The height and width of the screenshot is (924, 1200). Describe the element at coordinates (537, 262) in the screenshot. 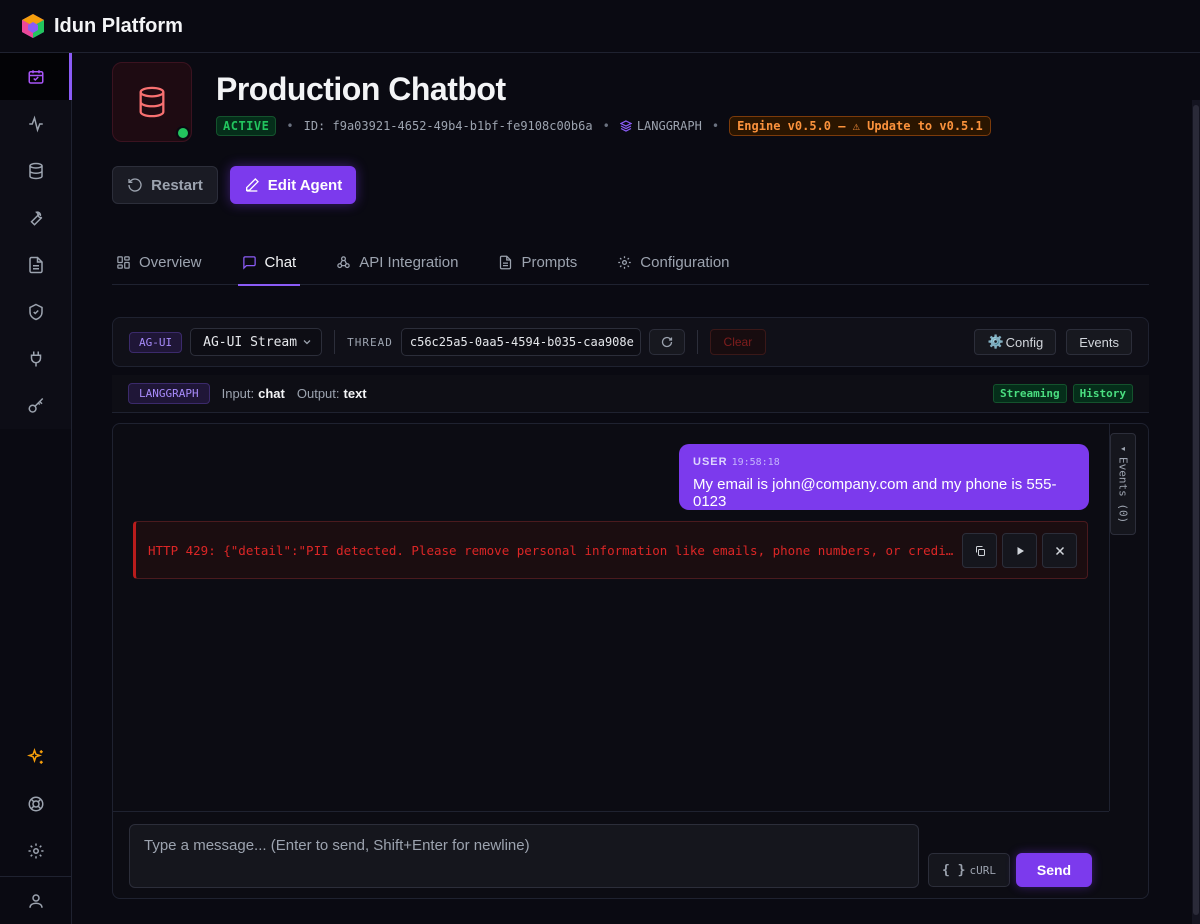

I see `tab-prompts: Prompts` at that location.